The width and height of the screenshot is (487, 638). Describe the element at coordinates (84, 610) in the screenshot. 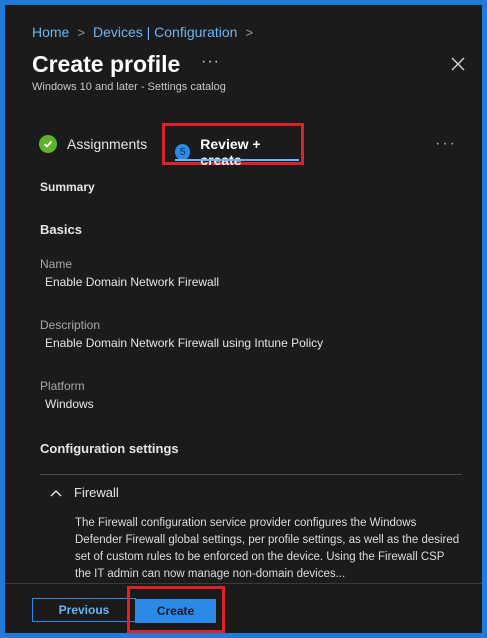

I see `previous-button: Previous` at that location.